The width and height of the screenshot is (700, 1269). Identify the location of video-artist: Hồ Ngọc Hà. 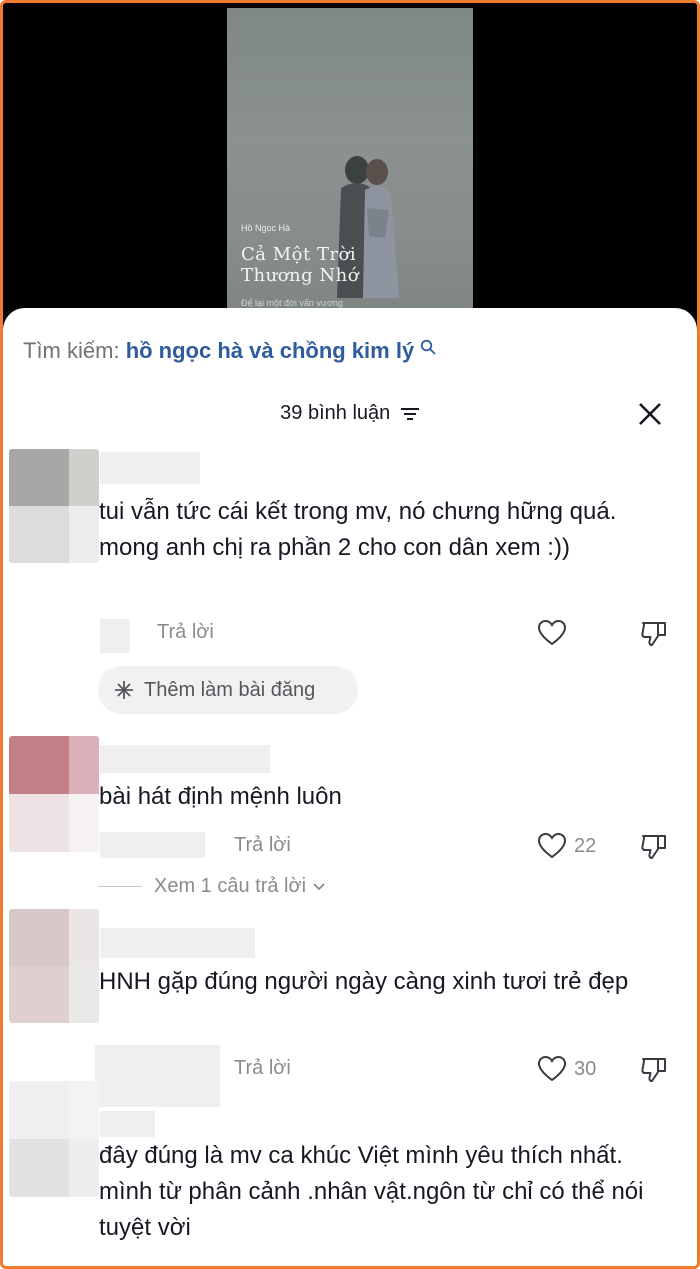
(266, 228).